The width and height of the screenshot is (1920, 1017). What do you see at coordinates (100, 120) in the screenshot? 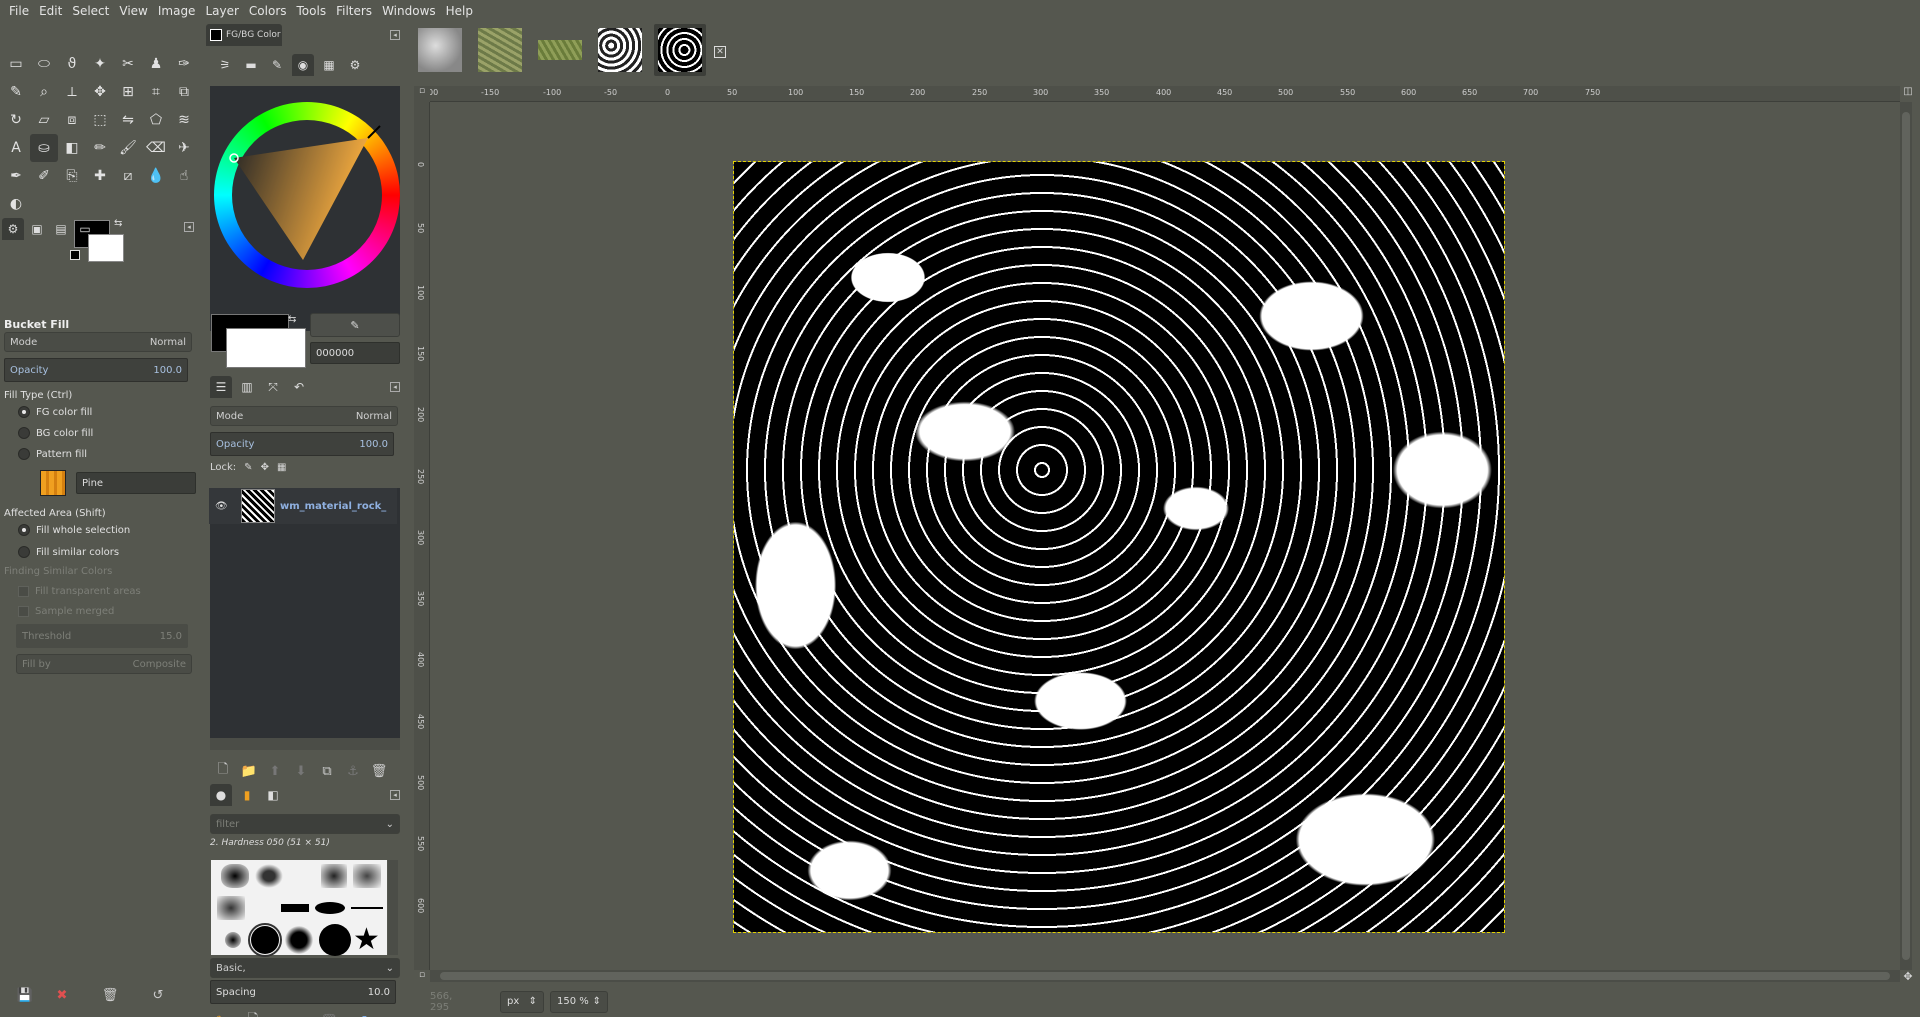
I see `3d-transform-tool-icon: ⬚` at bounding box center [100, 120].